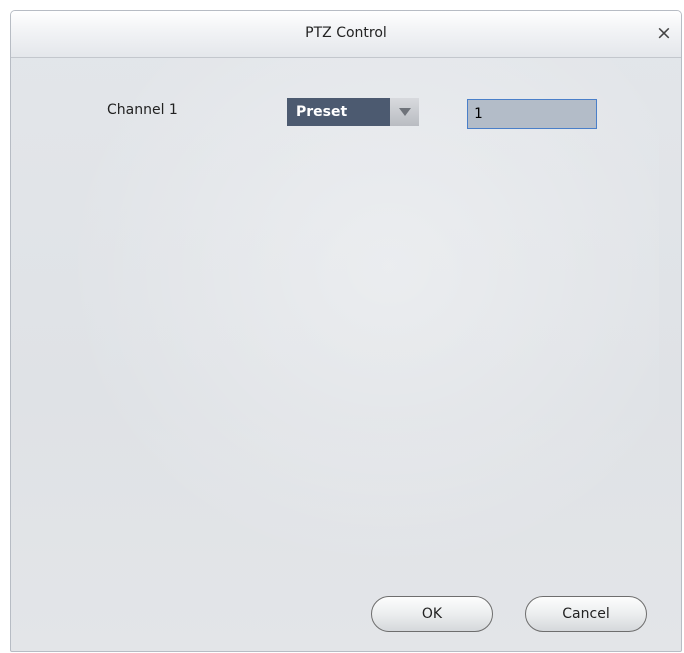 Image resolution: width=684 pixels, height=653 pixels. Describe the element at coordinates (338, 112) in the screenshot. I see `ptz-action-selected-value: Preset` at that location.